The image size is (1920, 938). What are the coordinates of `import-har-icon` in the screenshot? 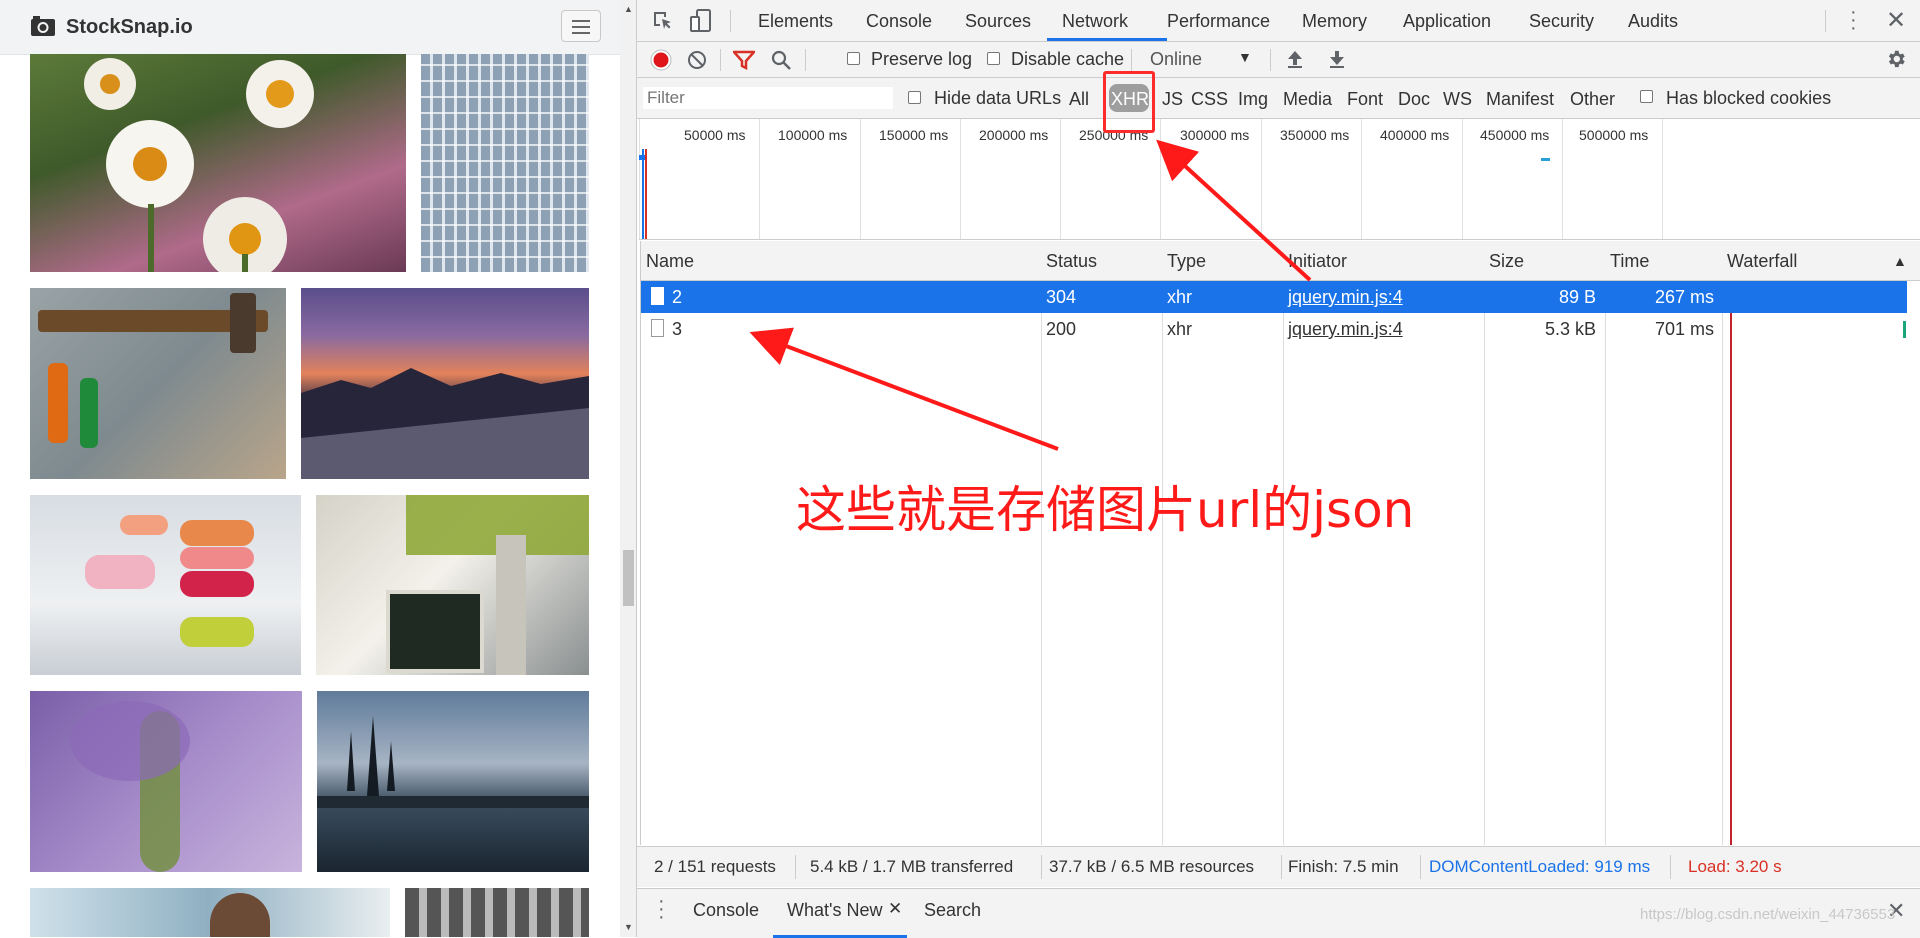 It's located at (1295, 59).